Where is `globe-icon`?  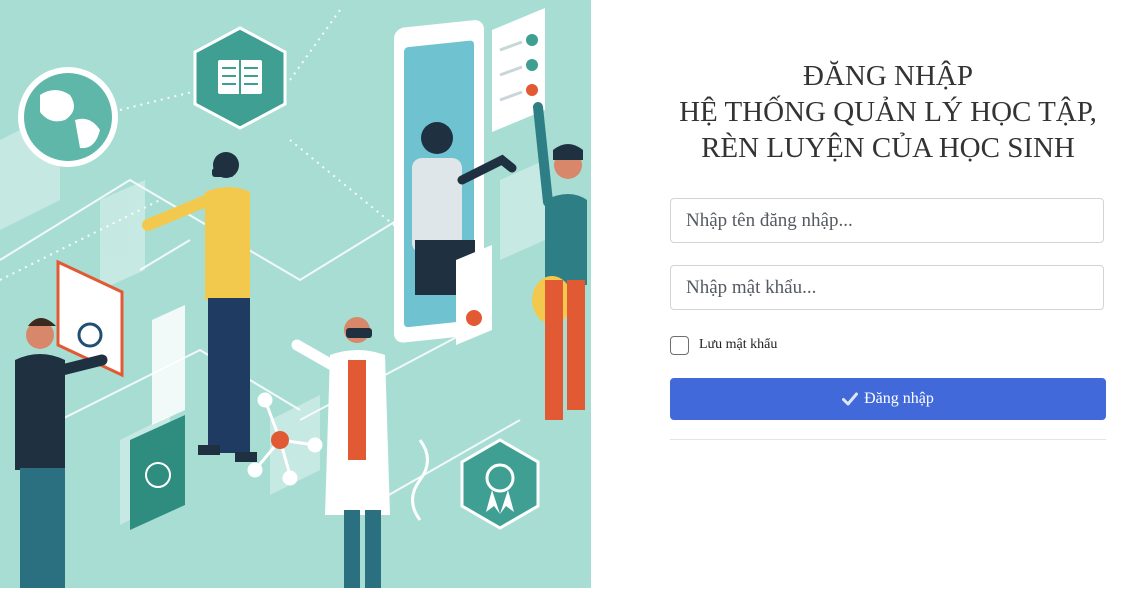 globe-icon is located at coordinates (68, 117).